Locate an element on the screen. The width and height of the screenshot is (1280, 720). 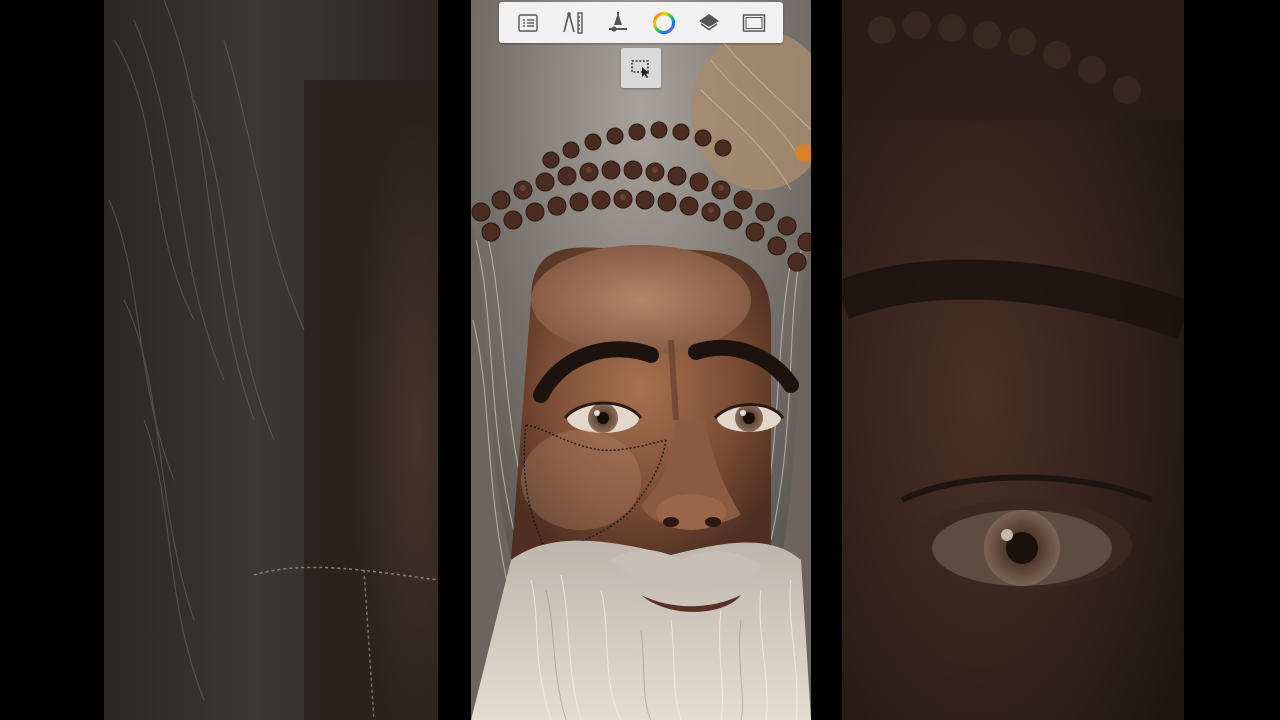
ruler-guides-button is located at coordinates (573, 23).